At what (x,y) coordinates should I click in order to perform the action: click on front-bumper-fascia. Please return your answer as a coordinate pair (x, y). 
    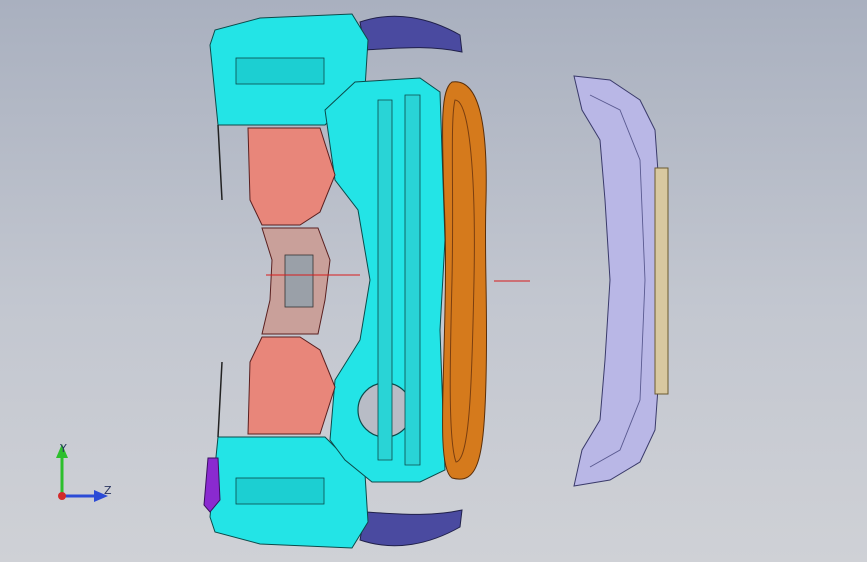
    Looking at the image, I should click on (618, 281).